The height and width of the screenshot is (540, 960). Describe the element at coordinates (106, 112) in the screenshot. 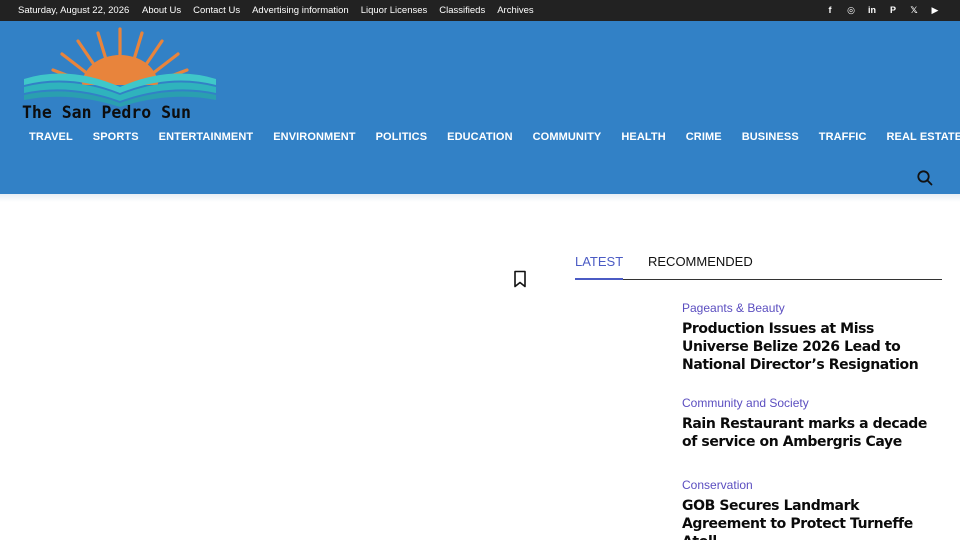

I see `logo-text: The San Pedro Sun` at that location.